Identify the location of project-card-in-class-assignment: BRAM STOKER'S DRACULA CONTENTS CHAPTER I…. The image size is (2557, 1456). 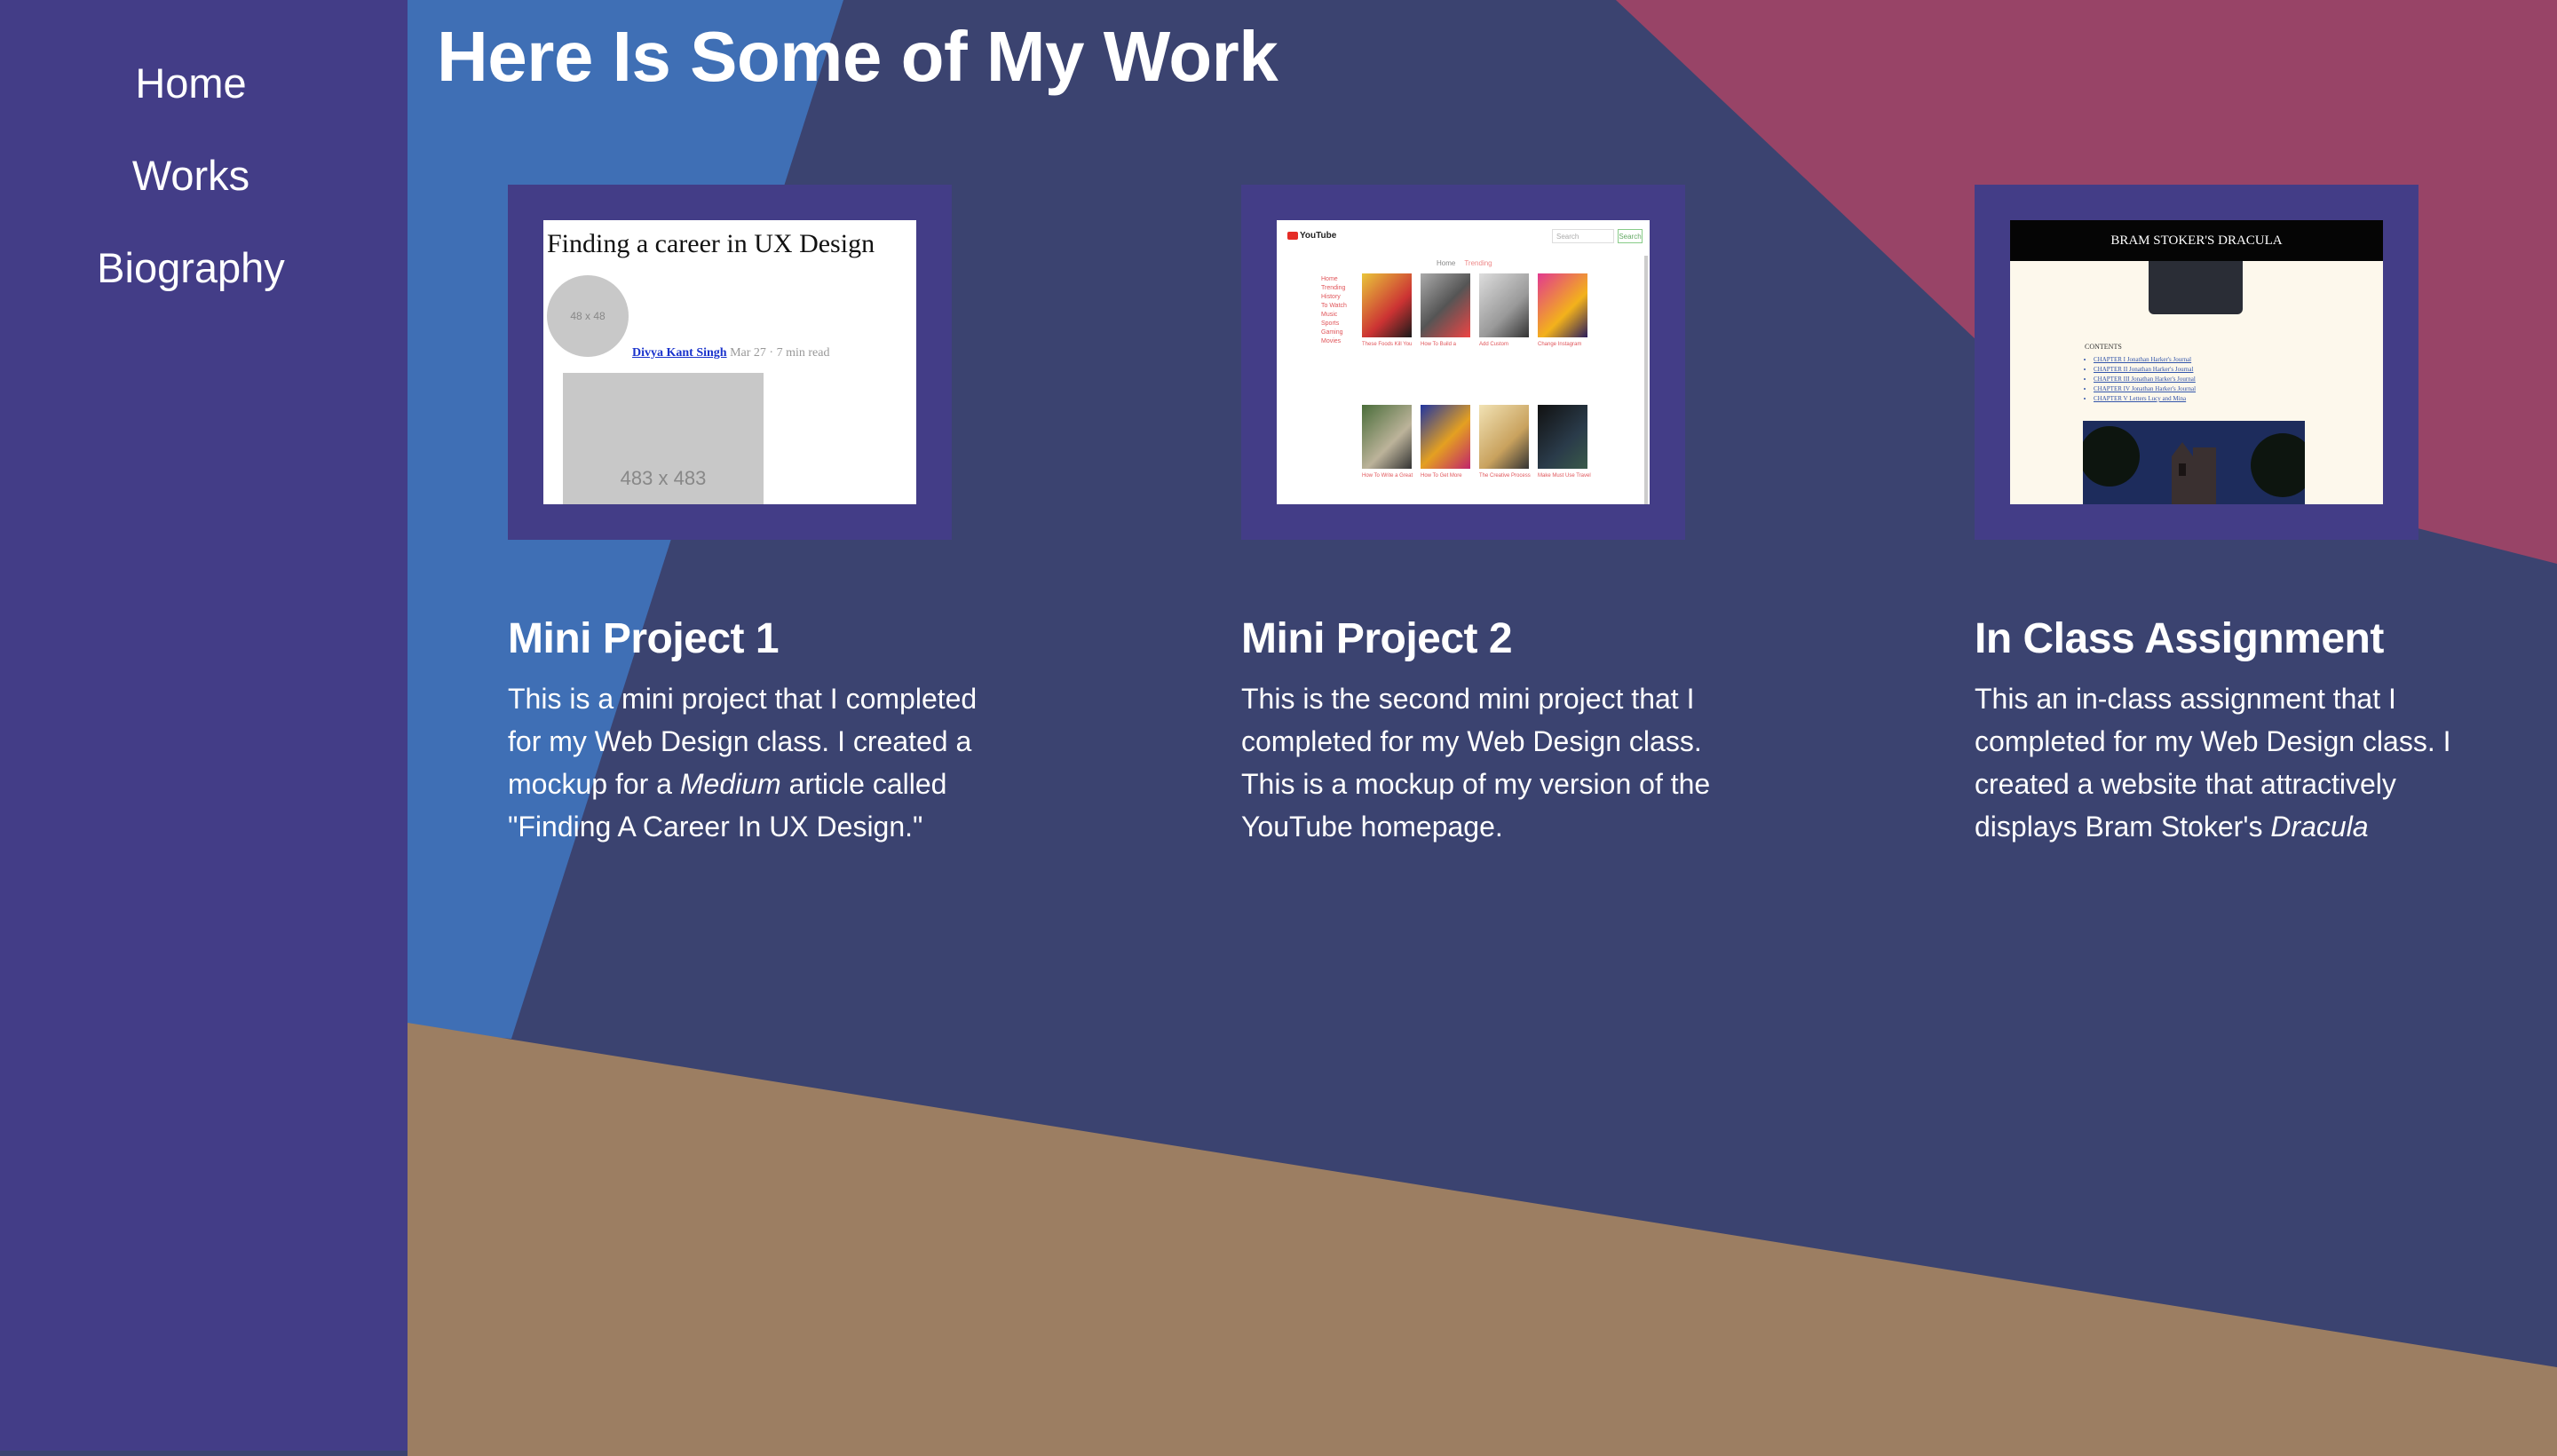
(2223, 516).